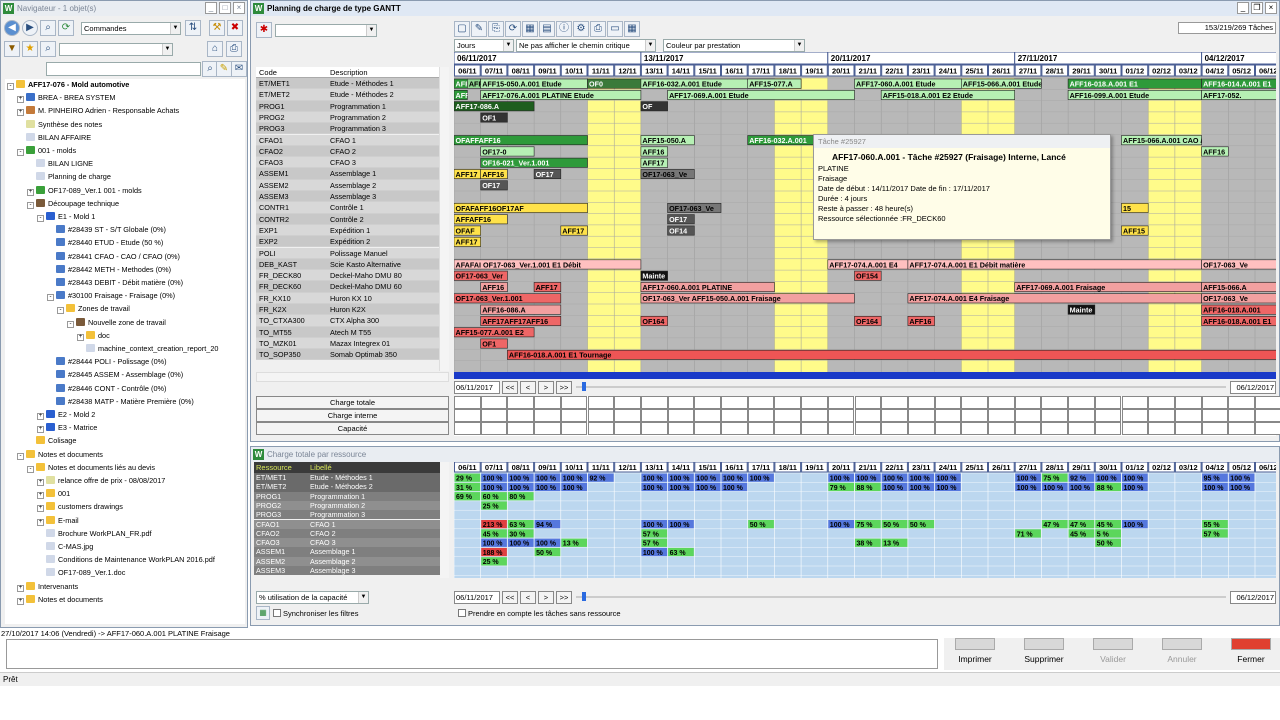 The height and width of the screenshot is (720, 1280). What do you see at coordinates (73, 203) in the screenshot?
I see `tree-item: - Découpage technique` at bounding box center [73, 203].